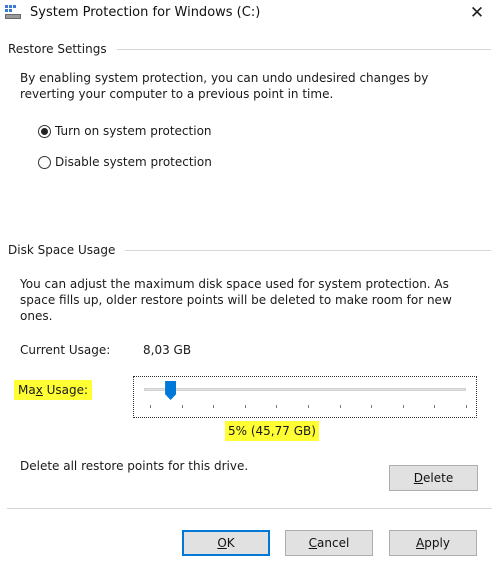  I want to click on max-usage-label: Max Usage:, so click(53, 390).